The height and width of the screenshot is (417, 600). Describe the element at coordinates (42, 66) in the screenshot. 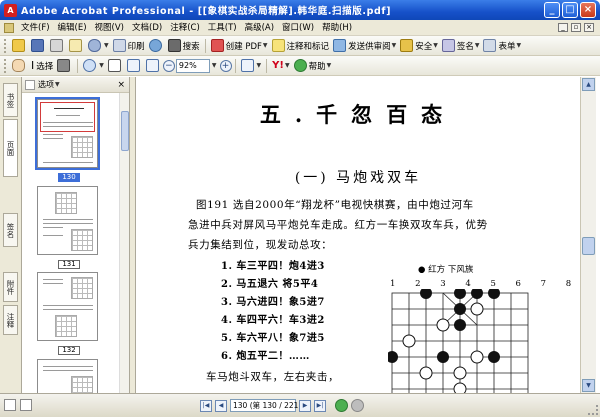

I see `select-tool-button: I 选择` at that location.